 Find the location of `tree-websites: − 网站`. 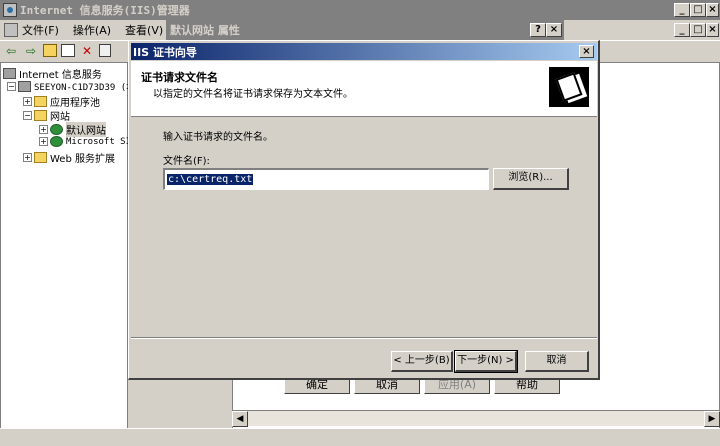

tree-websites: − 网站 is located at coordinates (46, 115).